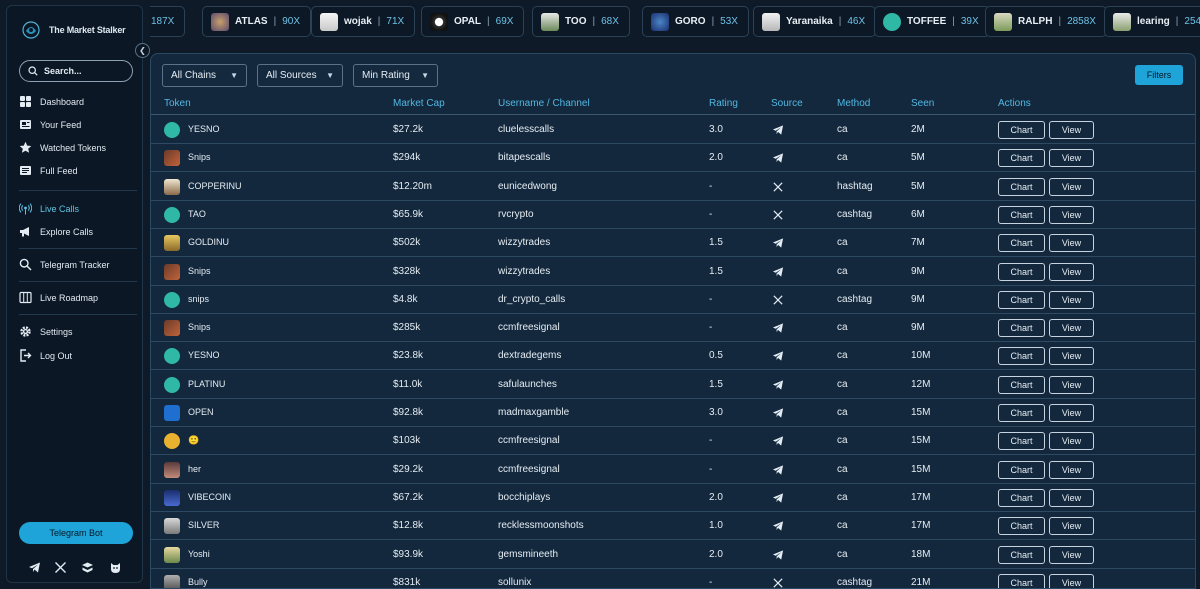 The height and width of the screenshot is (589, 1200). Describe the element at coordinates (62, 147) in the screenshot. I see `nav-watched-tokens: Watched Tokens` at that location.